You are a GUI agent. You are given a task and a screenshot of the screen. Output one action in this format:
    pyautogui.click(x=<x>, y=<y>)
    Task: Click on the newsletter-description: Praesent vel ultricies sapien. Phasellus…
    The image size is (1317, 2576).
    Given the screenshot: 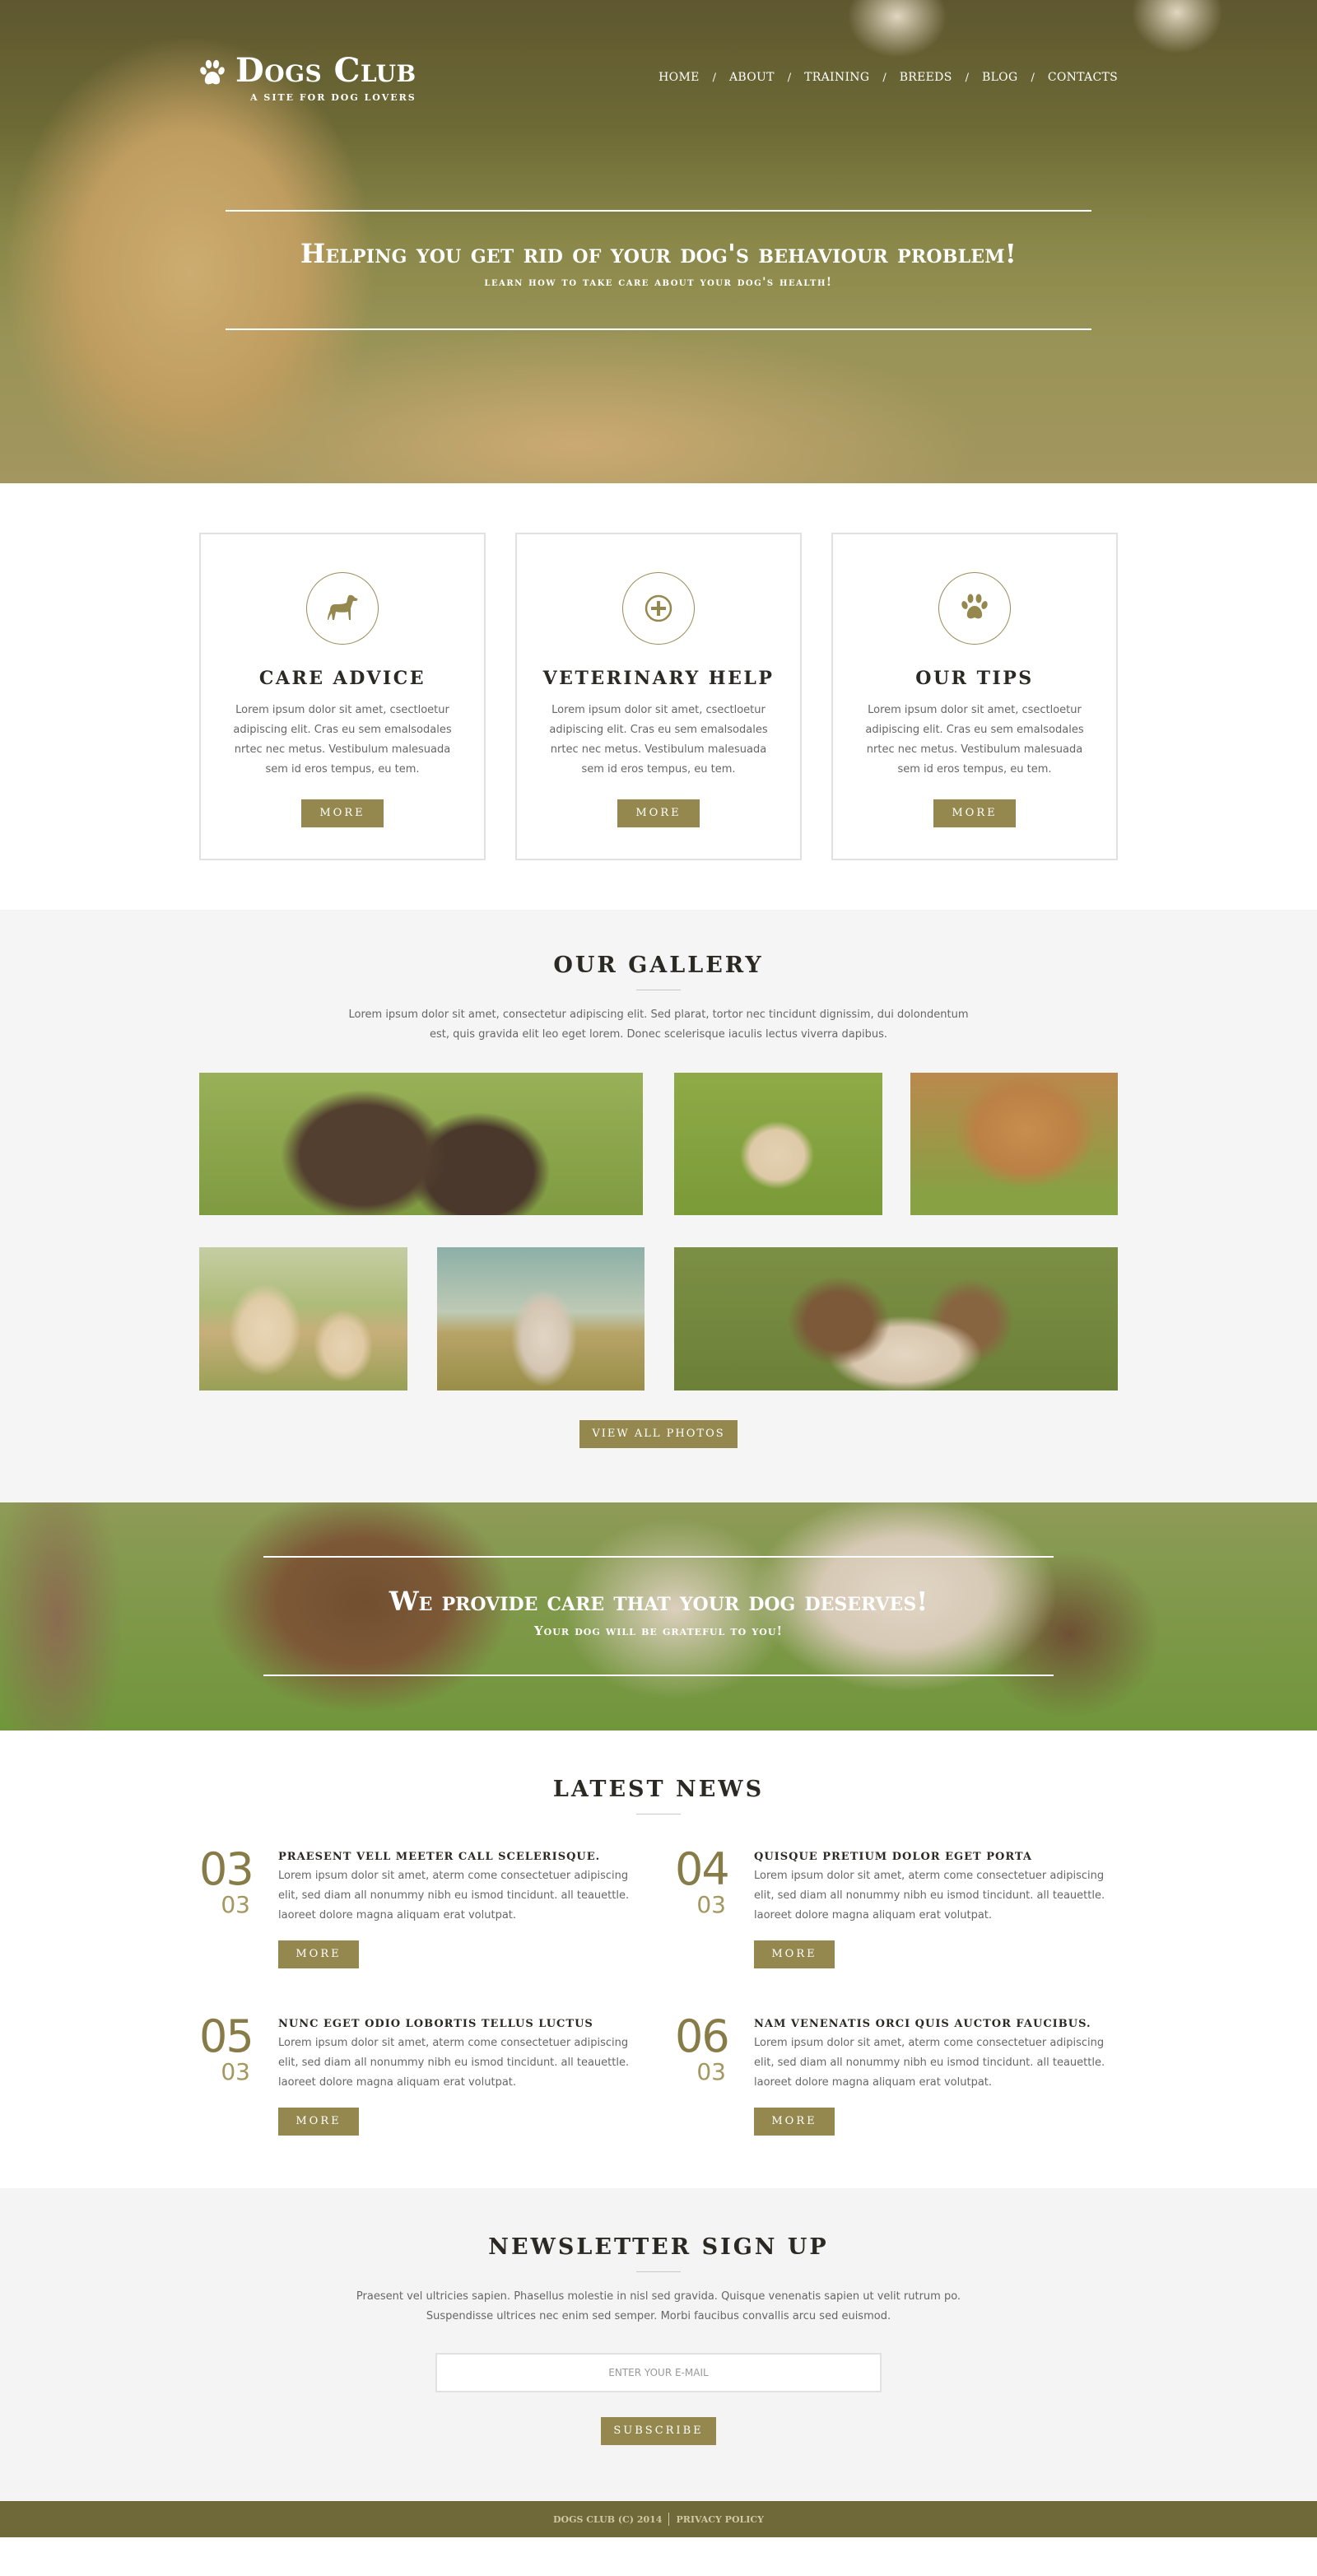 What is the action you would take?
    pyautogui.click(x=658, y=2306)
    